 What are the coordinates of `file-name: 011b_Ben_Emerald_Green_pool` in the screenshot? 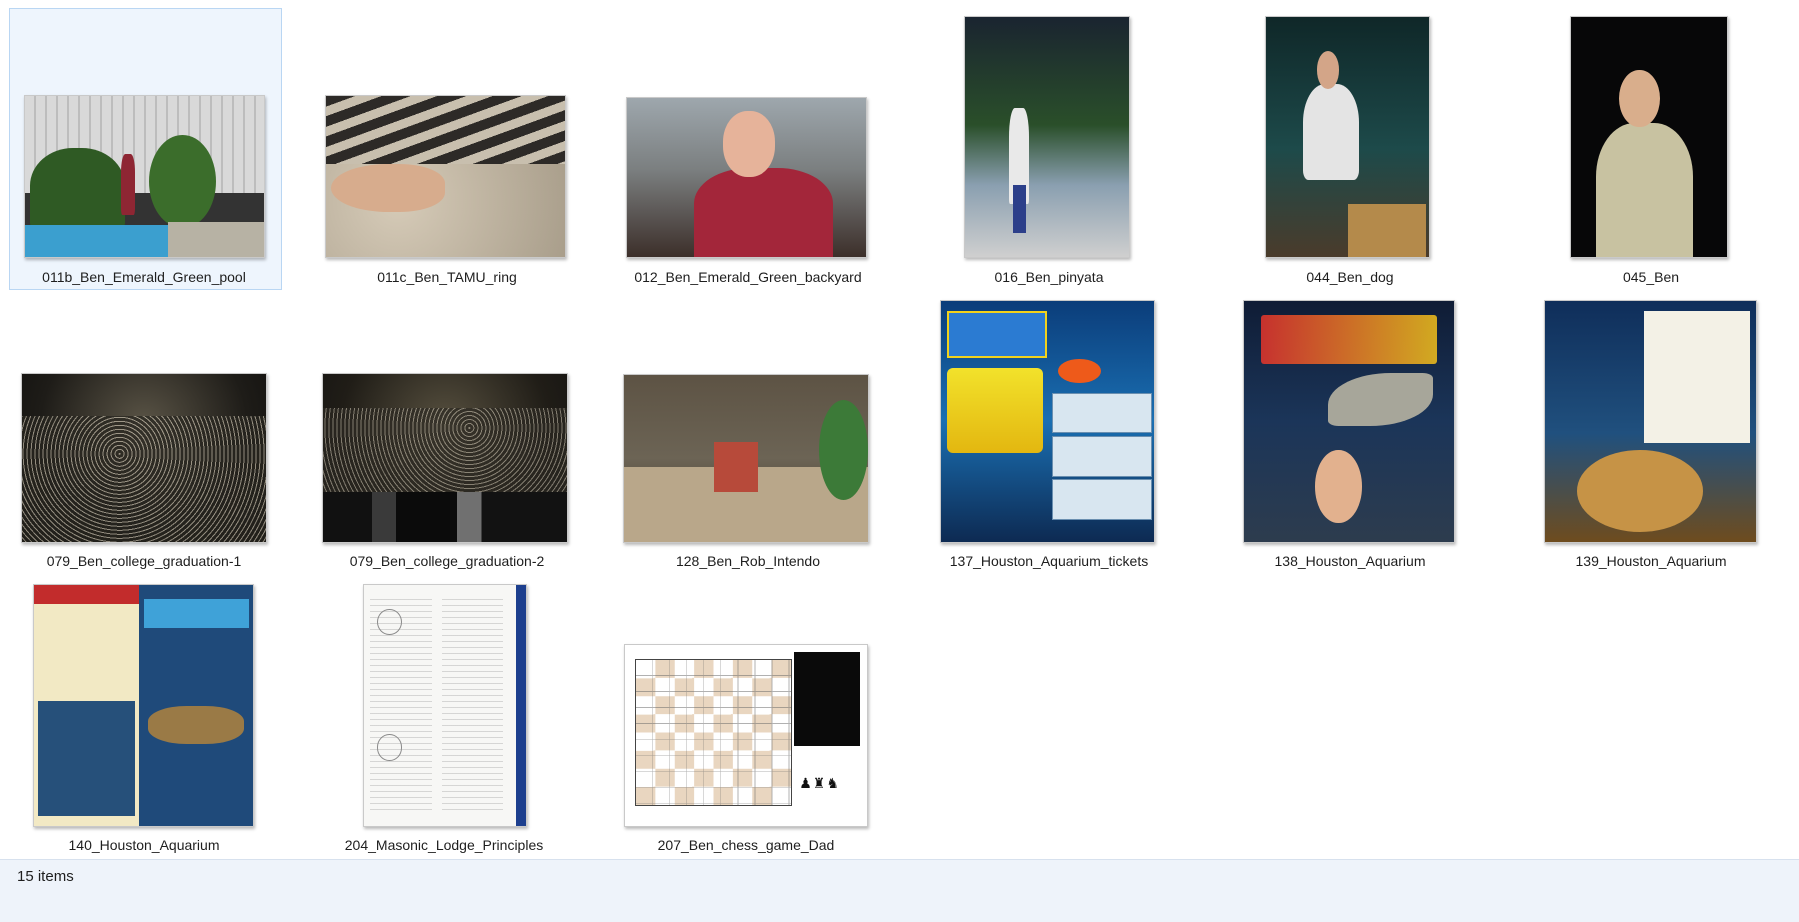 It's located at (147, 277).